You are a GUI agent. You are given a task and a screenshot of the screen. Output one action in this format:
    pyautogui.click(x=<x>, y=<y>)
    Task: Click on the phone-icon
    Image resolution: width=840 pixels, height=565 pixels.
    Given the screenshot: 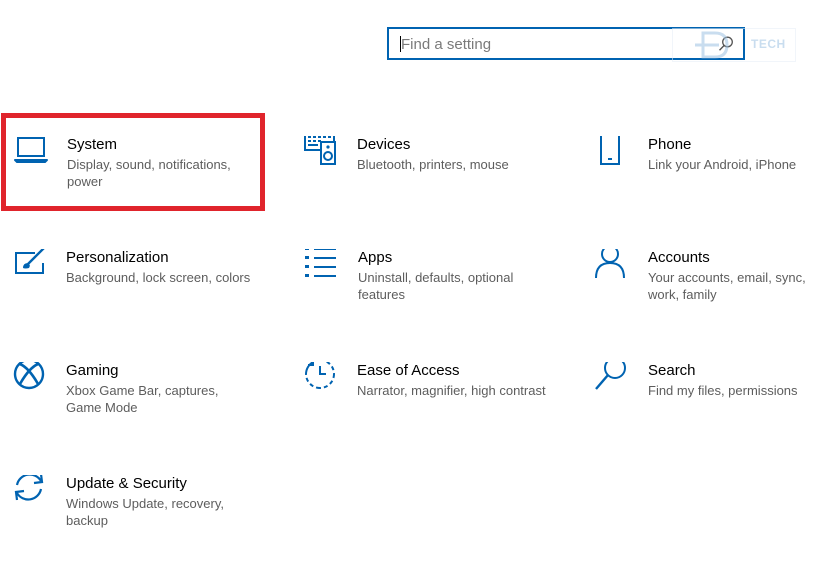 What is the action you would take?
    pyautogui.click(x=613, y=154)
    